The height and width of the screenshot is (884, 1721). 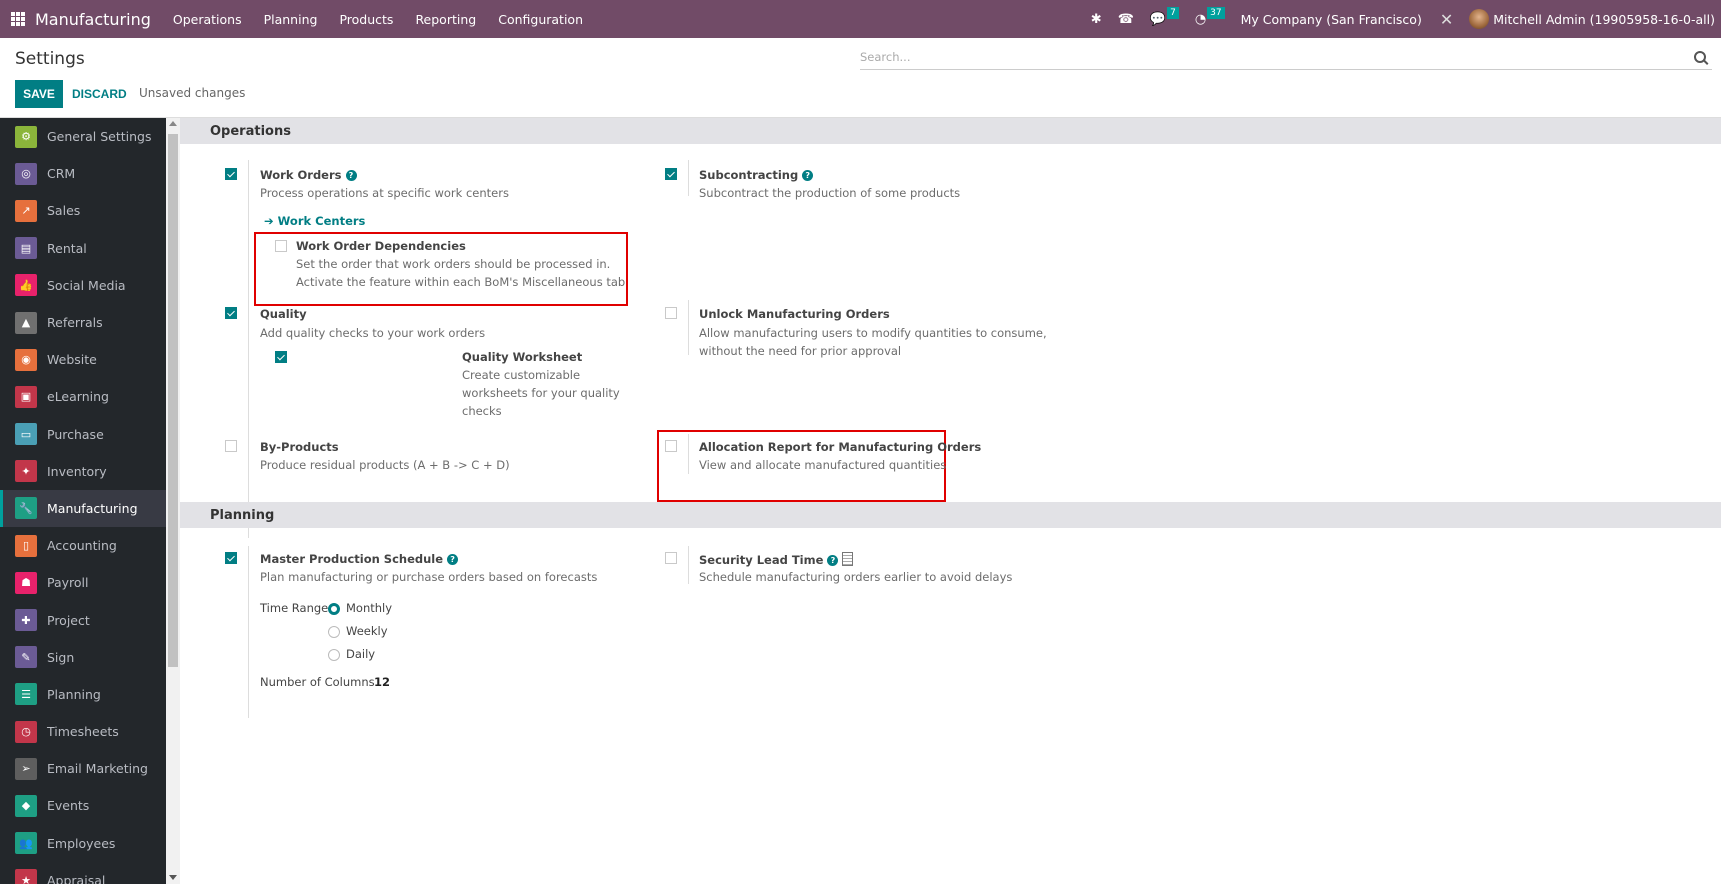 I want to click on menu-planning: Planning, so click(x=291, y=19).